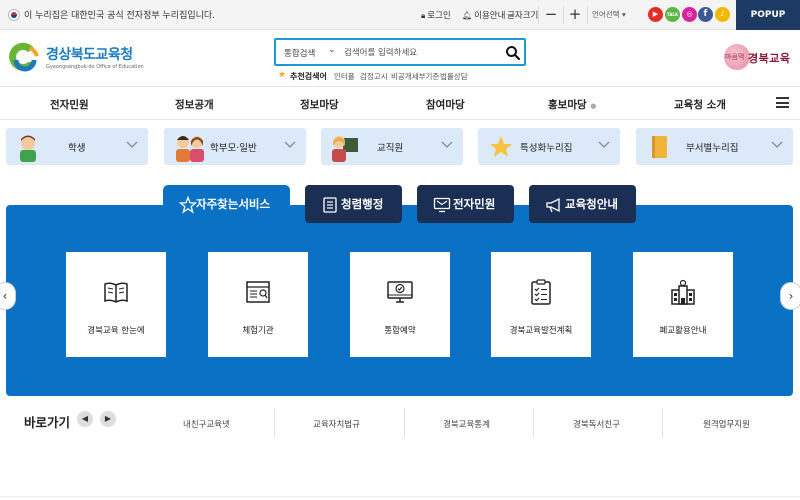 The height and width of the screenshot is (500, 800). What do you see at coordinates (206, 424) in the screenshot?
I see `shortcut-link: 내친구교육넷` at bounding box center [206, 424].